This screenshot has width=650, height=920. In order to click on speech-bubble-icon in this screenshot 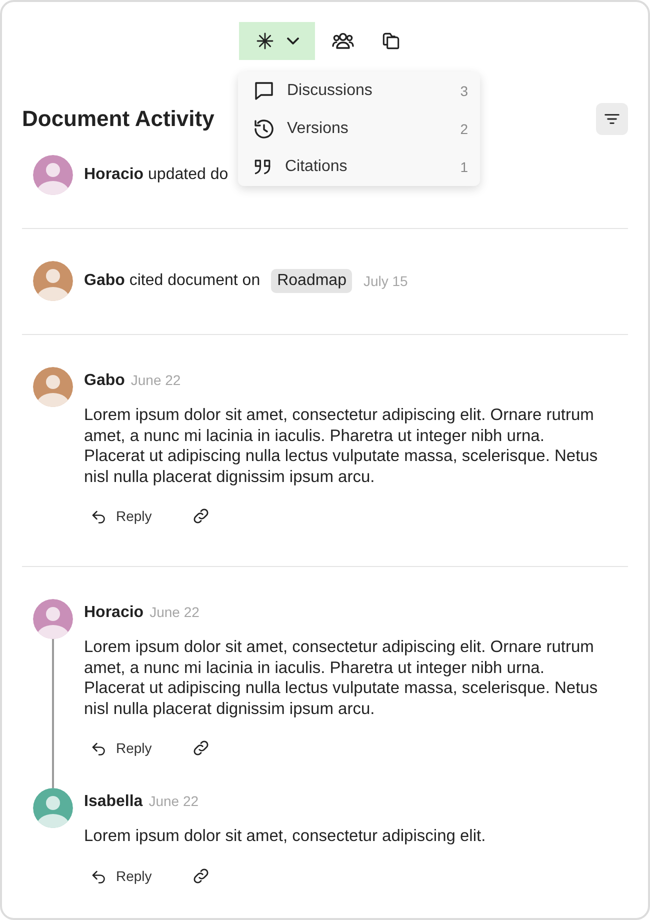, I will do `click(264, 91)`.